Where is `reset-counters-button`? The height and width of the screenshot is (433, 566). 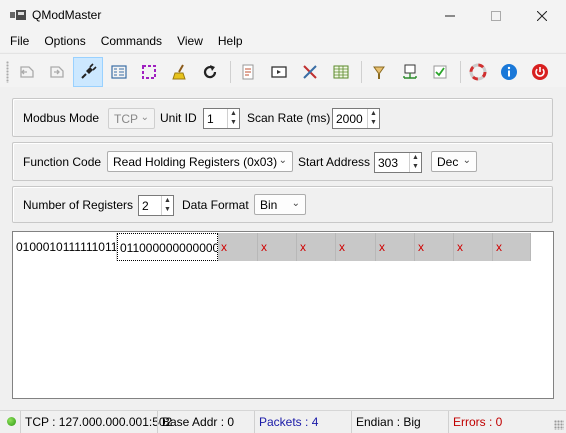 reset-counters-button is located at coordinates (210, 72).